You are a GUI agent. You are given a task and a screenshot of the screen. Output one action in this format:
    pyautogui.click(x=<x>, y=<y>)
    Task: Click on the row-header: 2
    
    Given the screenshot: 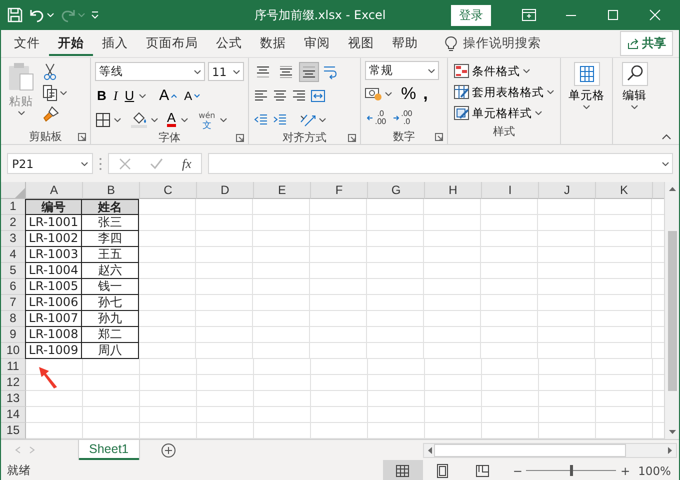 What is the action you would take?
    pyautogui.click(x=13, y=223)
    